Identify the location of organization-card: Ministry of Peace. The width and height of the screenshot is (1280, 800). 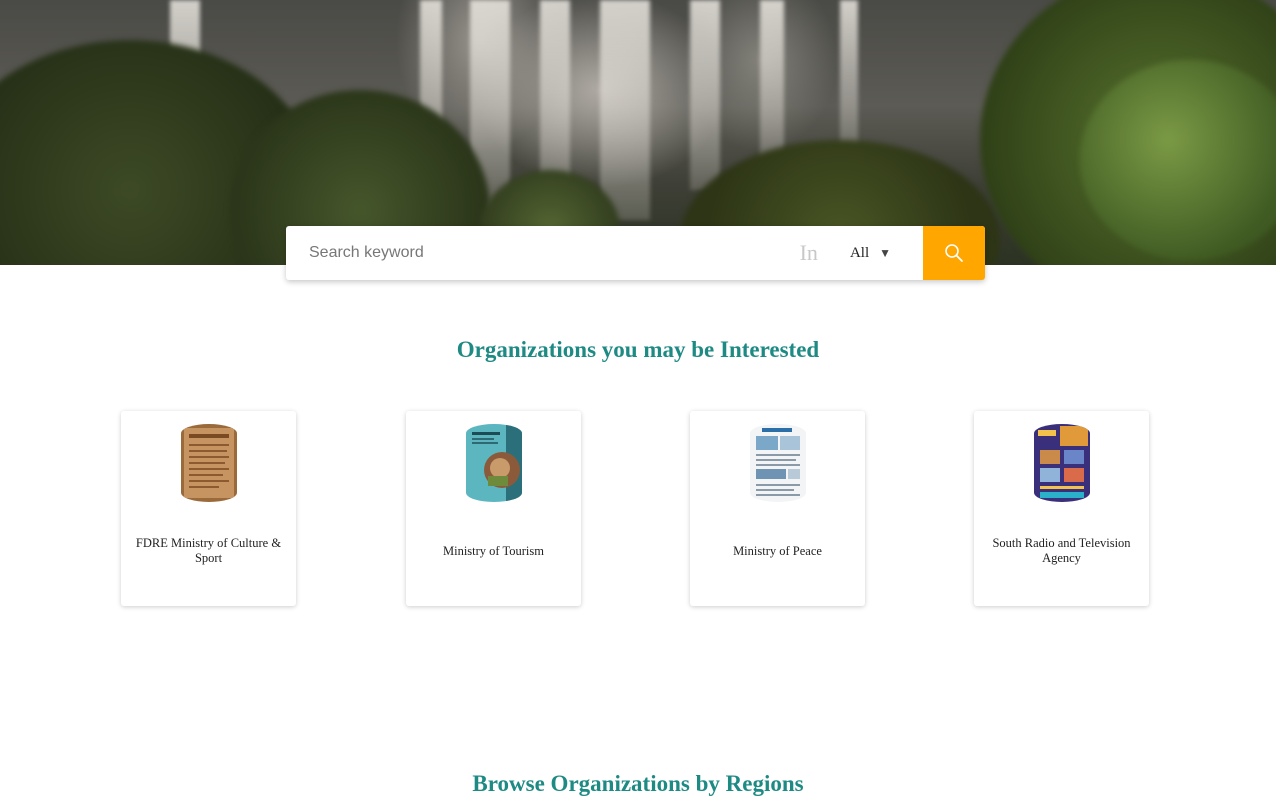
(777, 508).